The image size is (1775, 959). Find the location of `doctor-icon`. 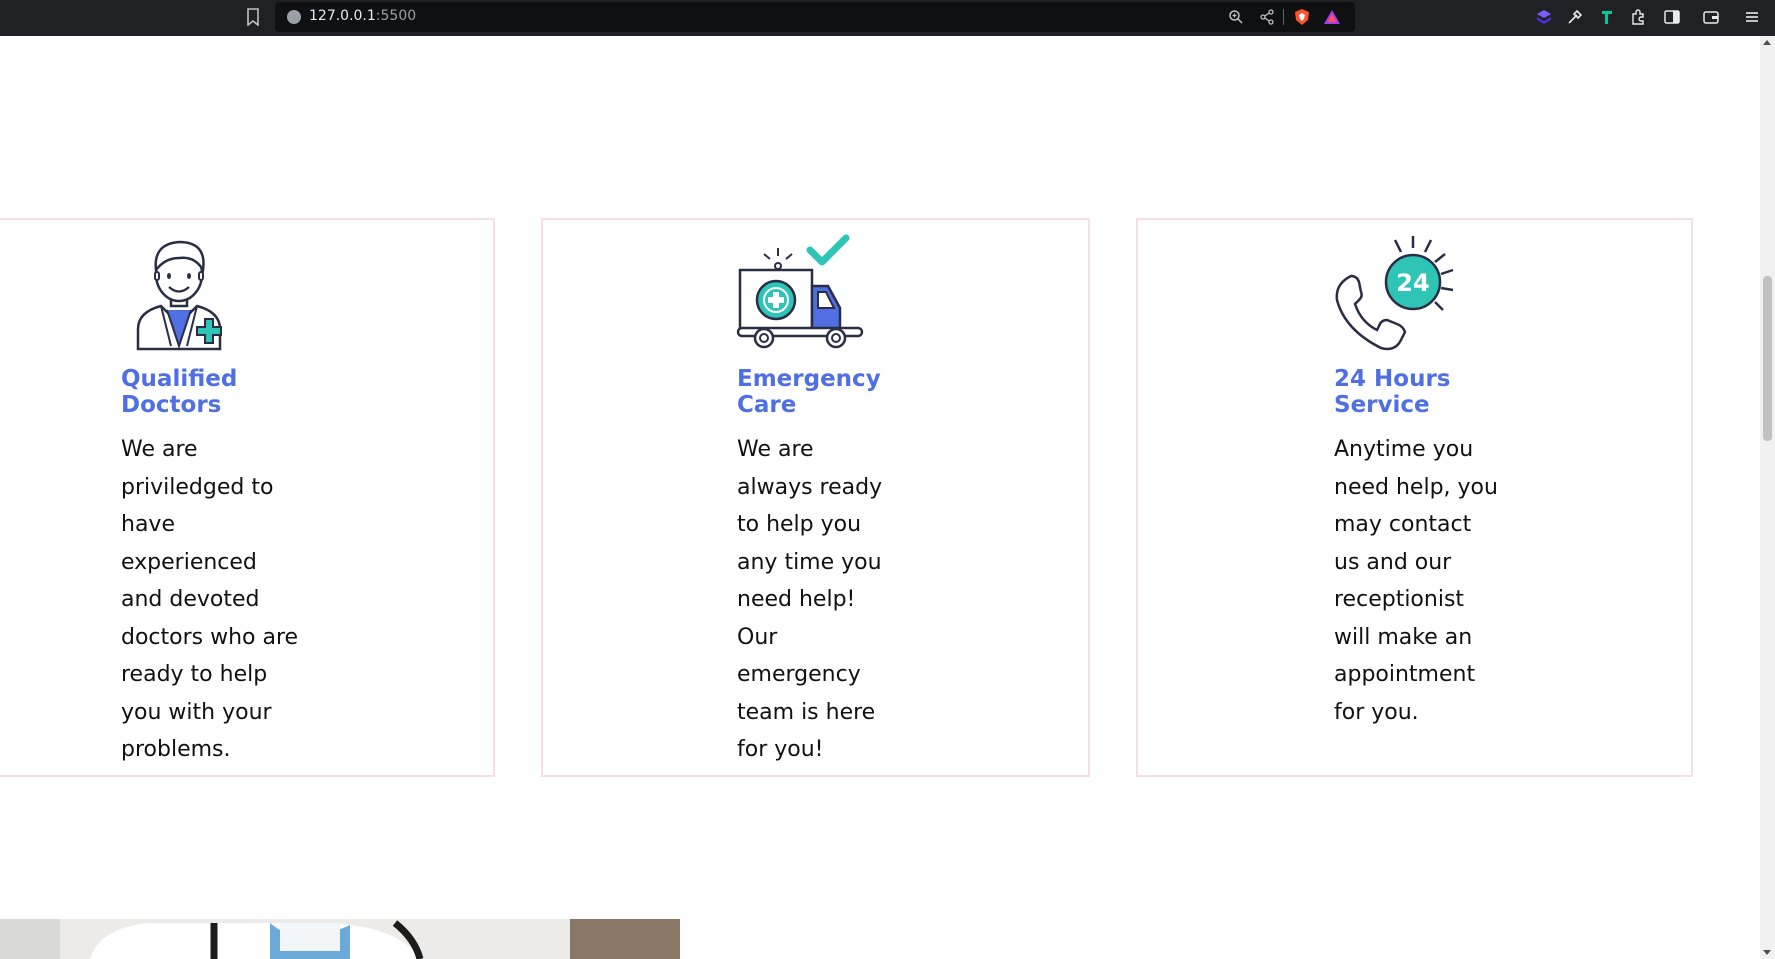

doctor-icon is located at coordinates (179, 295).